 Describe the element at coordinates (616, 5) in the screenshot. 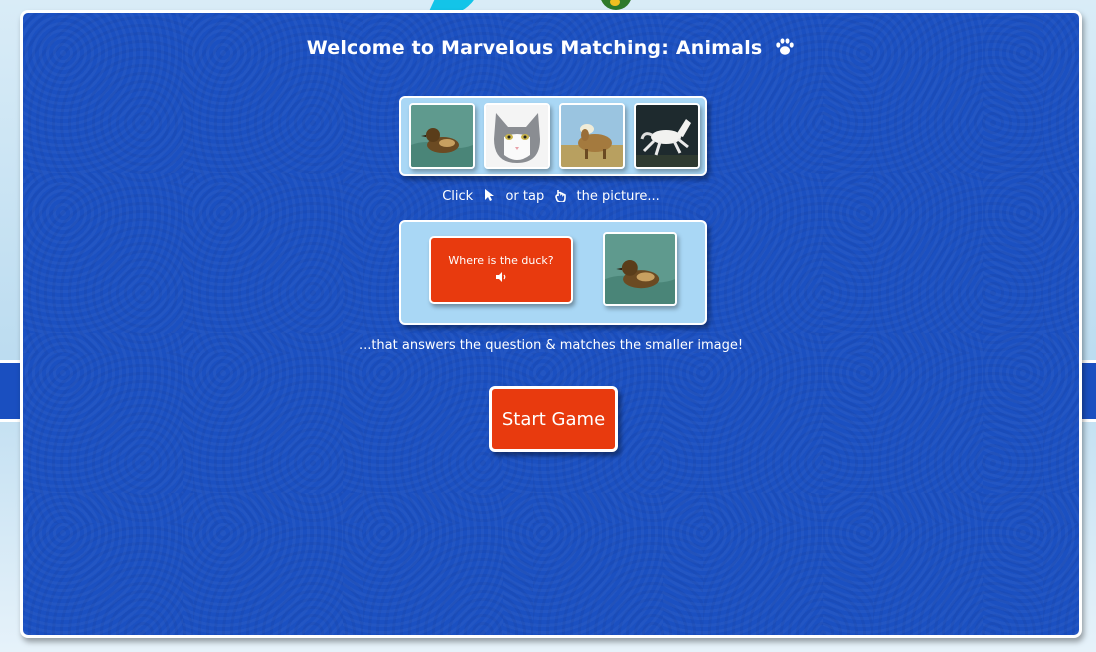

I see `background-duck-shape` at that location.